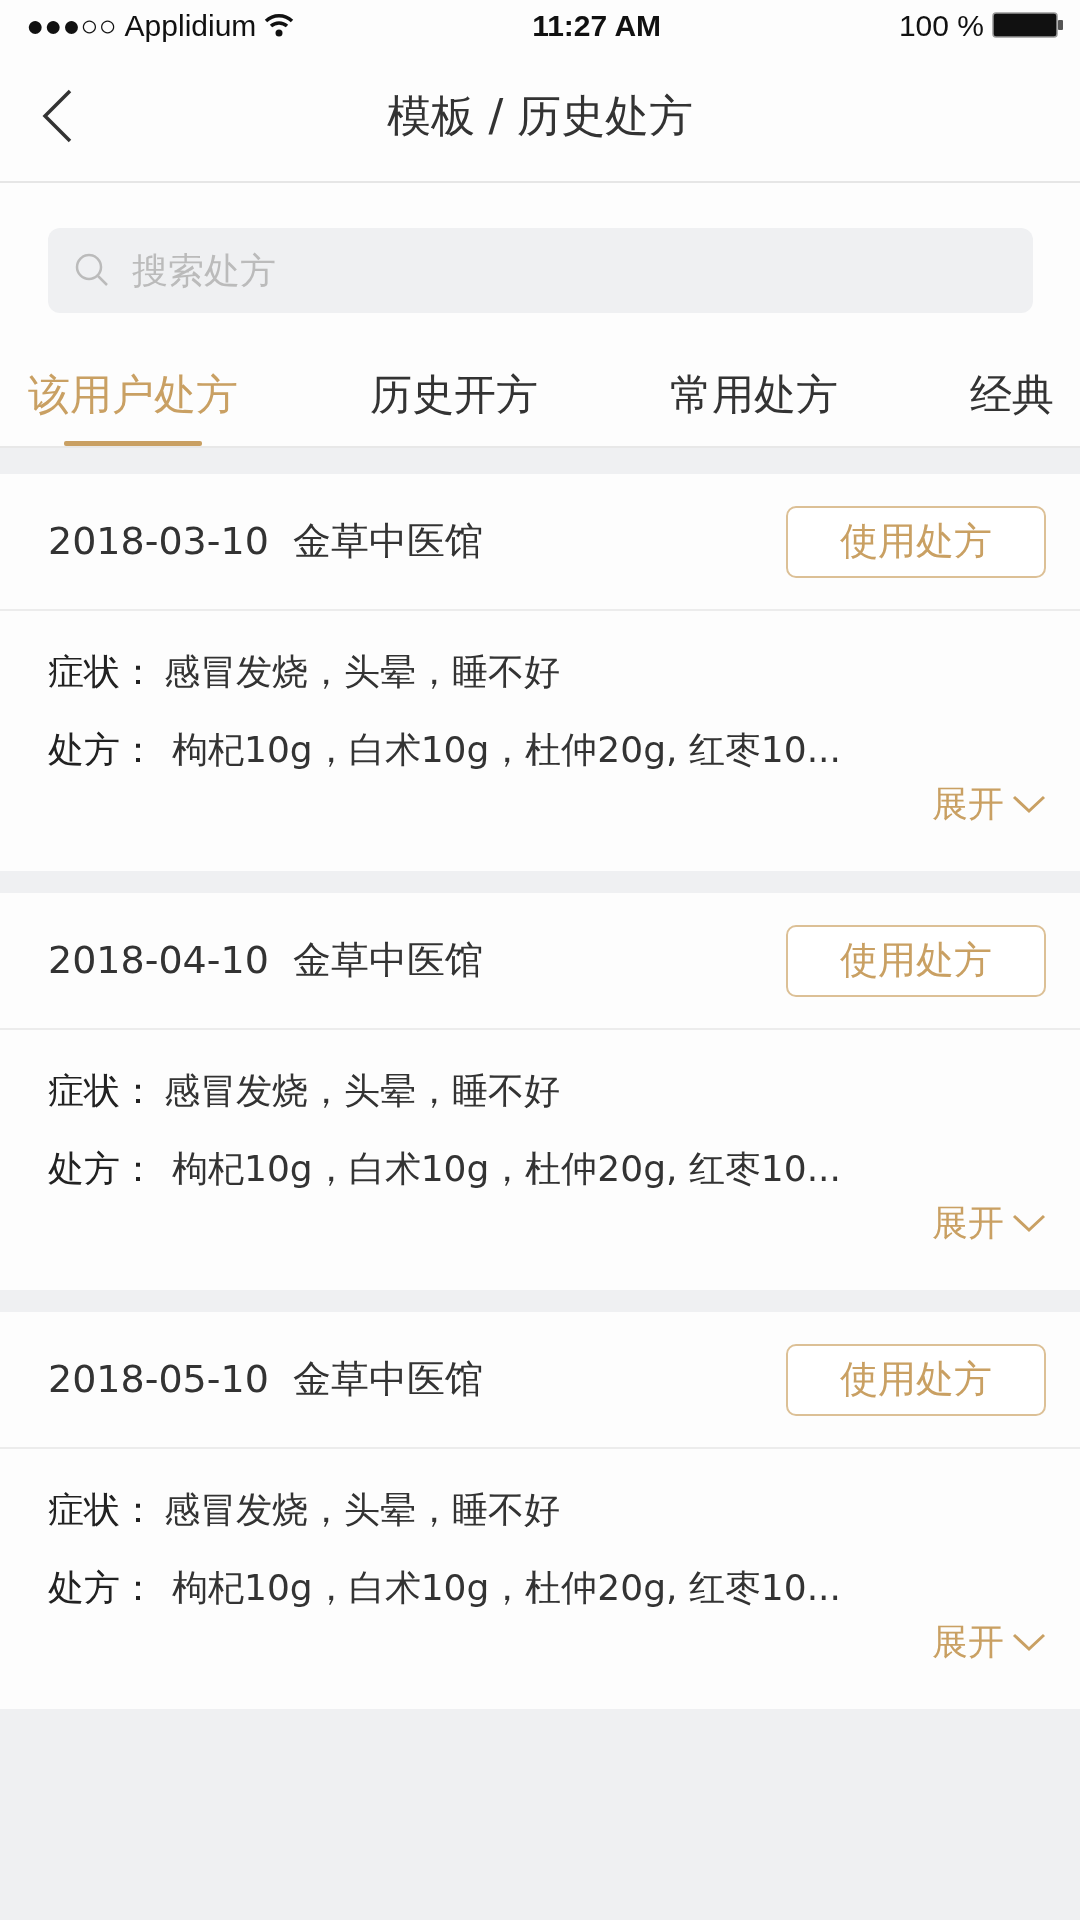  I want to click on clock-time: 11:27 AM, so click(597, 25).